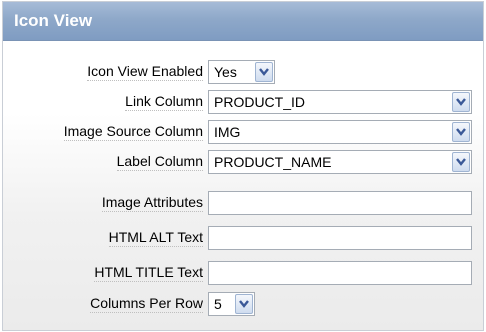  I want to click on html-title-text-label: HTML TITLE Text, so click(148, 273).